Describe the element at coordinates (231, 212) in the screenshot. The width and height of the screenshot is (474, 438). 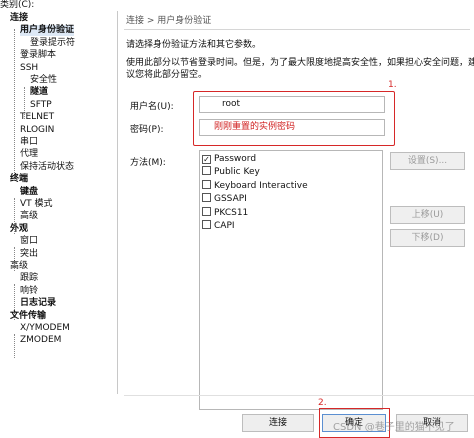
I see `method-item-label: PKCS11` at that location.